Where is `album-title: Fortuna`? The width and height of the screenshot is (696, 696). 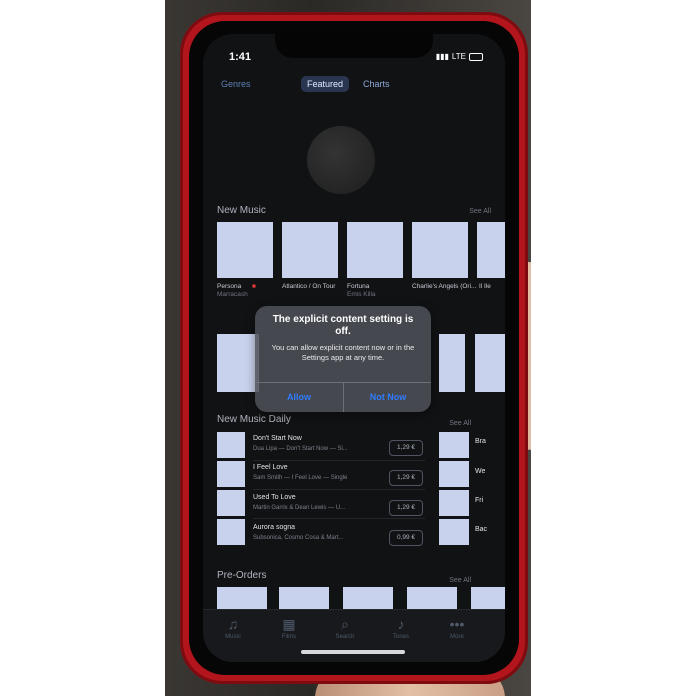 album-title: Fortuna is located at coordinates (358, 286).